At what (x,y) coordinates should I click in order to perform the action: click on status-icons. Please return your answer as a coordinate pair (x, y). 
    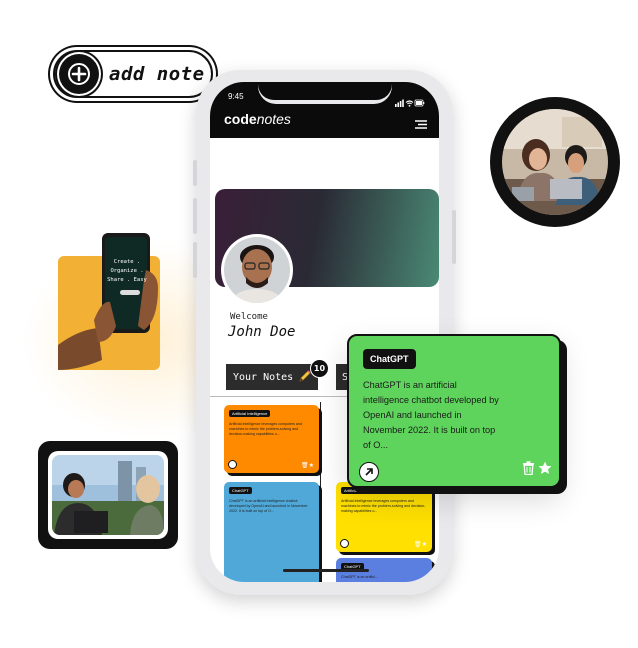
    Looking at the image, I should click on (410, 101).